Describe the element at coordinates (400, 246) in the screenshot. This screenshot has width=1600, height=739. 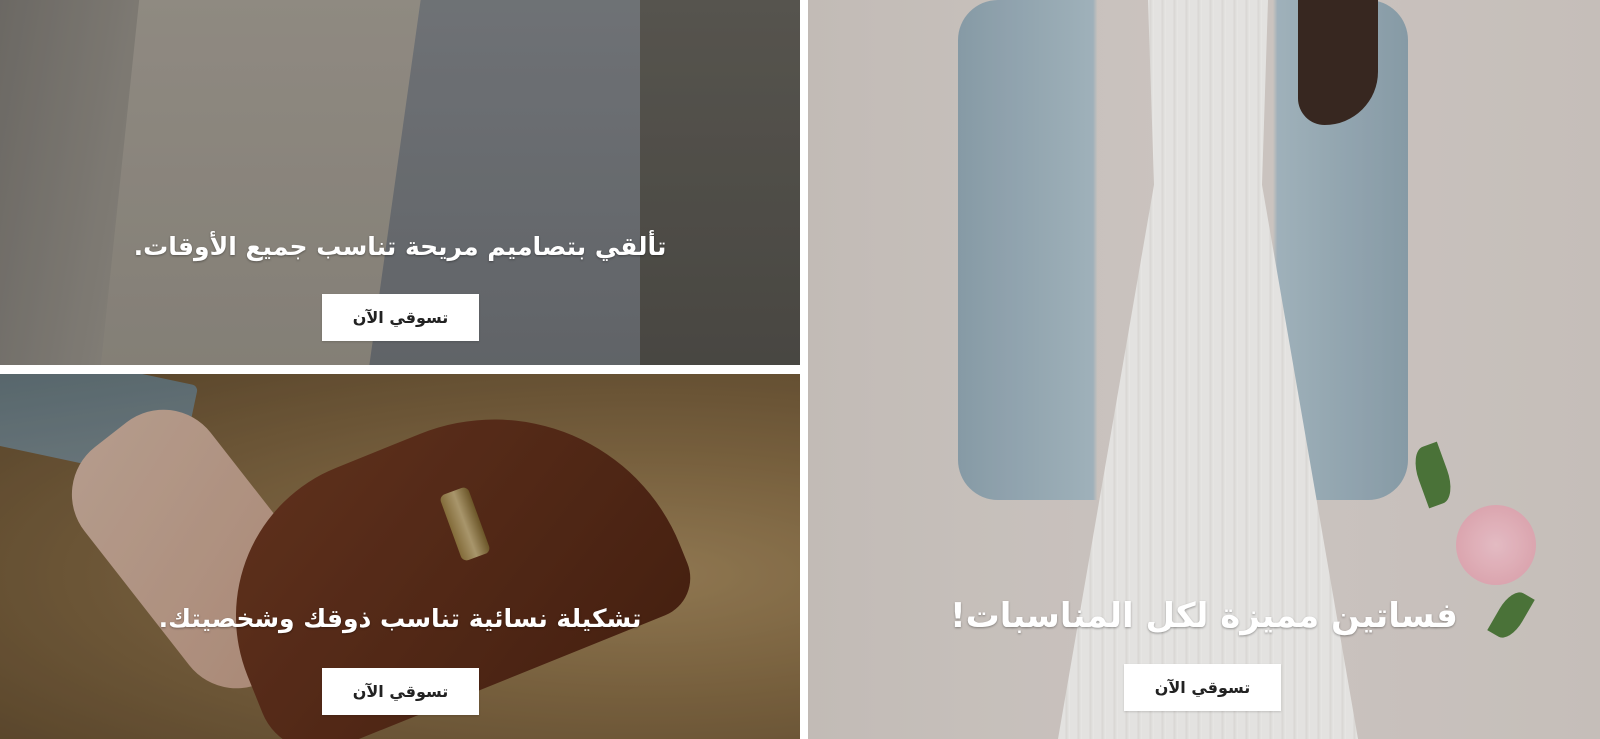
I see `promo-headline: تألقي بتصاميم مريحة تناسب جميع الأوقات.` at that location.